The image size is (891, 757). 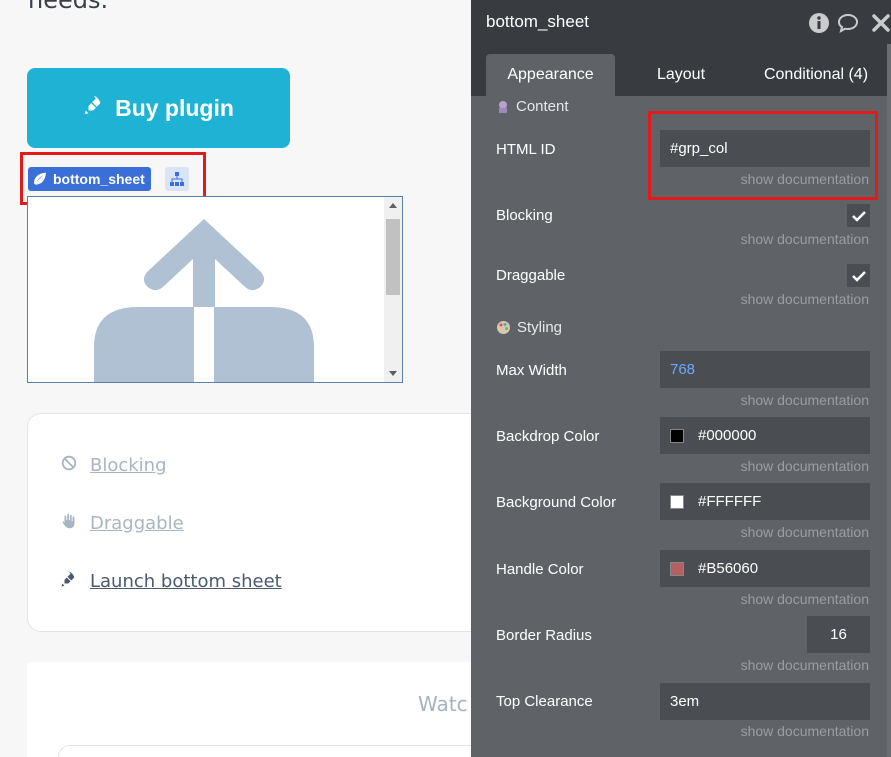 What do you see at coordinates (128, 465) in the screenshot?
I see `option-label: Blocking` at bounding box center [128, 465].